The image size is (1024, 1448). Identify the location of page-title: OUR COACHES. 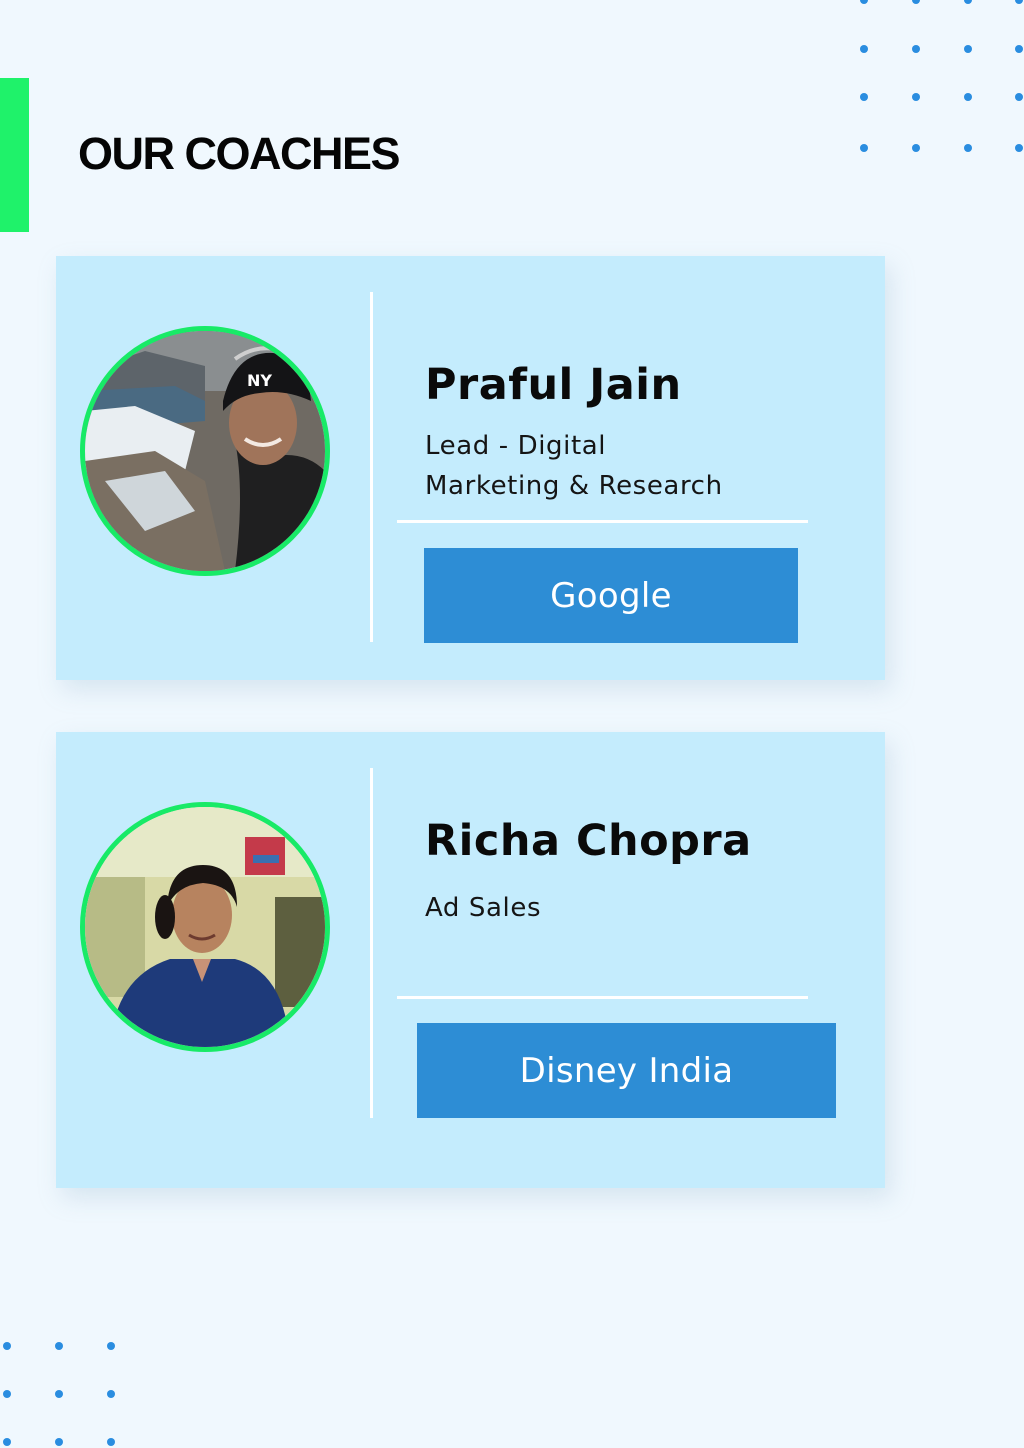
(239, 153).